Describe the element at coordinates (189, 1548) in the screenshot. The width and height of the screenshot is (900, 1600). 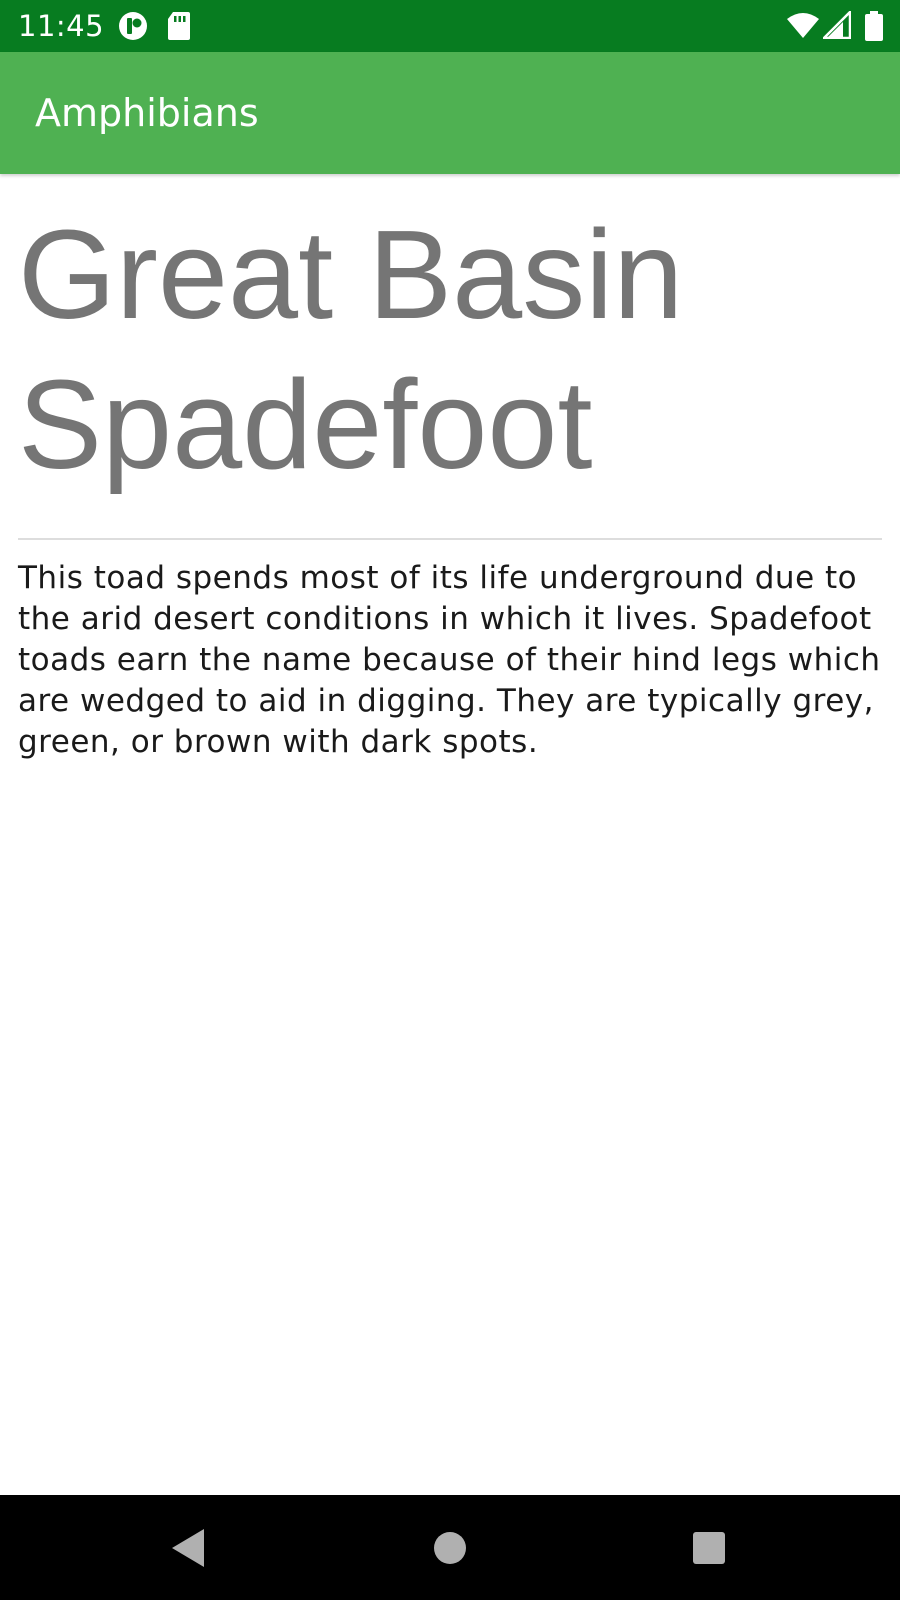
I see `back-icon` at that location.